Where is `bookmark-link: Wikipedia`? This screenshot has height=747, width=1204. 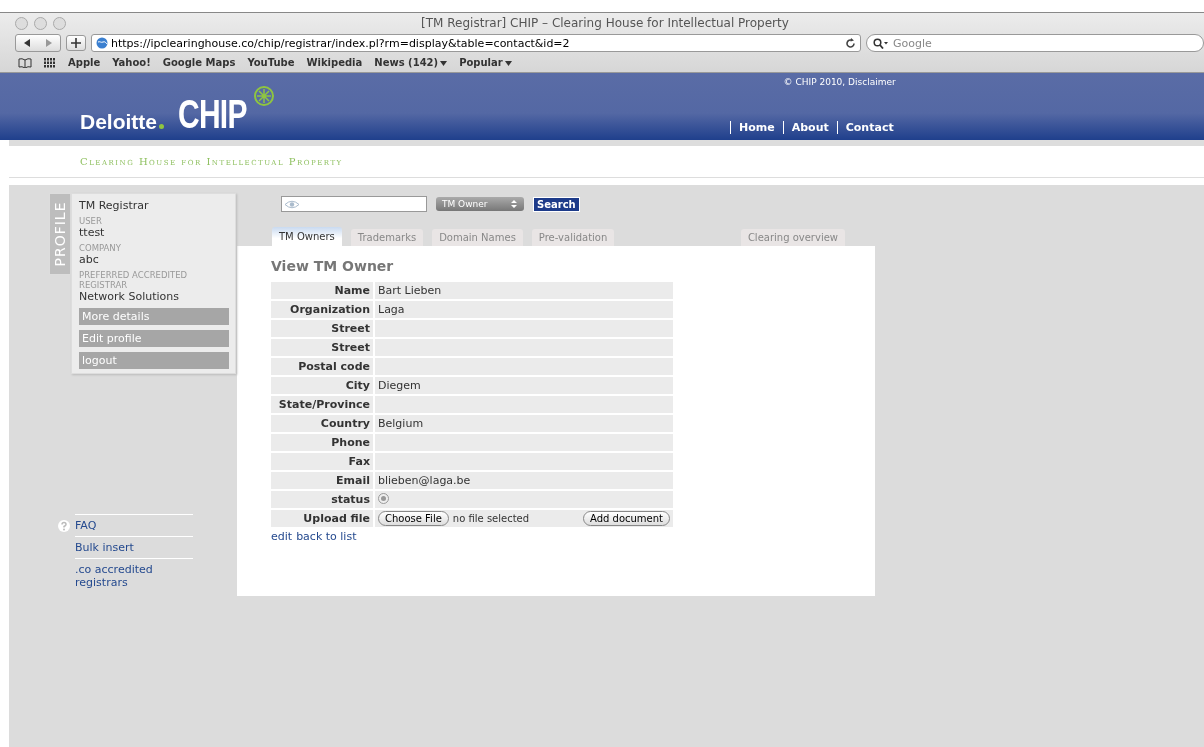 bookmark-link: Wikipedia is located at coordinates (334, 62).